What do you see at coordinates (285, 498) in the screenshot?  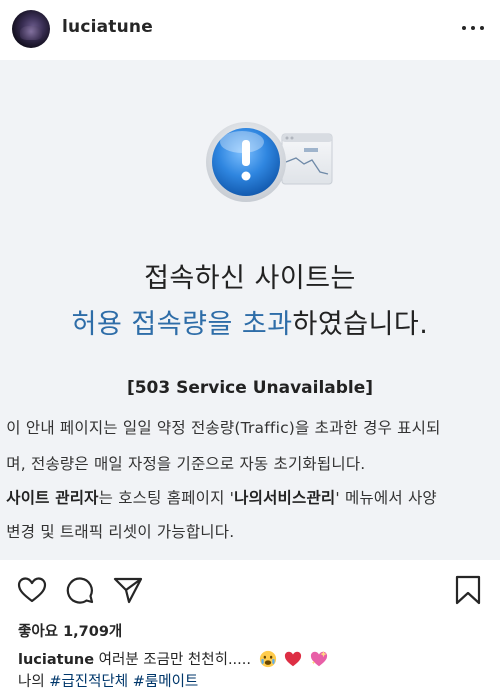 I see `notice-bold-menu: 나의서비스관리` at bounding box center [285, 498].